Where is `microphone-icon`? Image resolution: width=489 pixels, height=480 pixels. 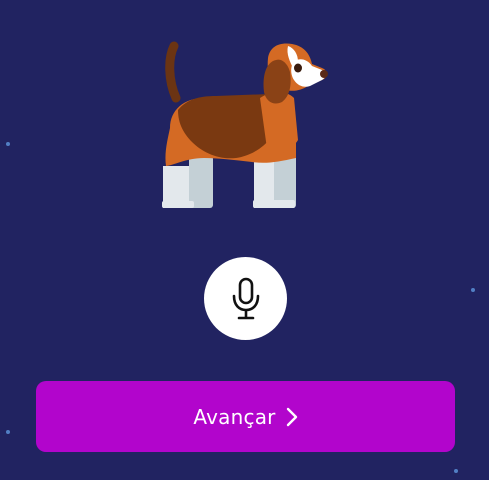
microphone-icon is located at coordinates (245, 298).